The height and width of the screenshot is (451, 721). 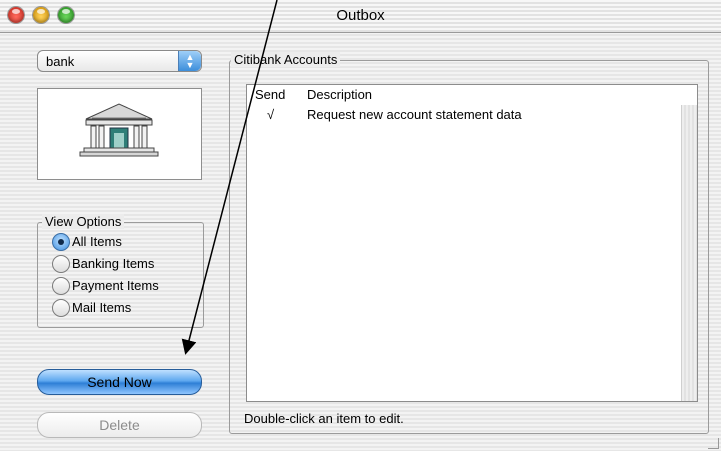 I want to click on popup-arrows-icon: ▲ ▼, so click(x=189, y=61).